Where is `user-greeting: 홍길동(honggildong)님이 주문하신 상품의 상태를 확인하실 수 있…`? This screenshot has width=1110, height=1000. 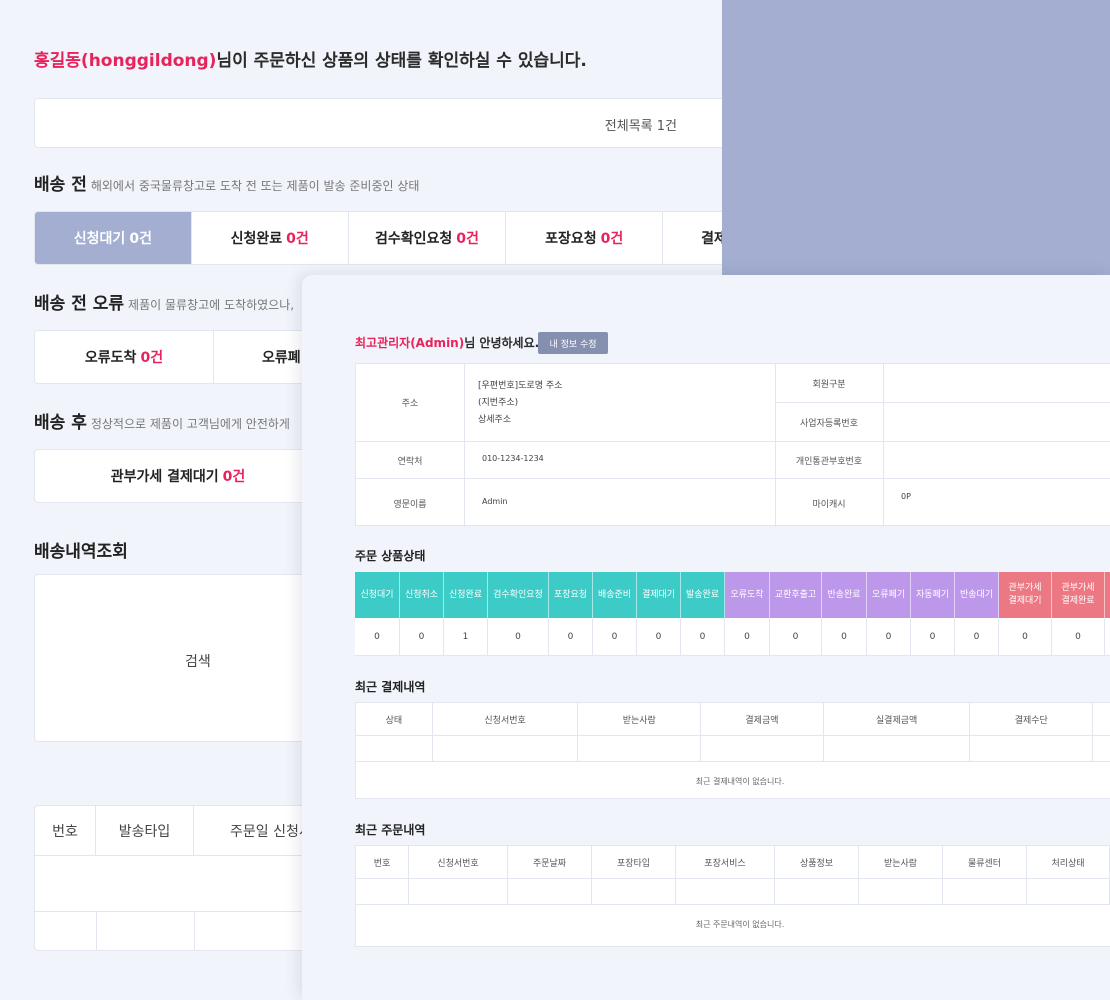
user-greeting: 홍길동(honggildong)님이 주문하신 상품의 상태를 확인하실 수 있… is located at coordinates (310, 58).